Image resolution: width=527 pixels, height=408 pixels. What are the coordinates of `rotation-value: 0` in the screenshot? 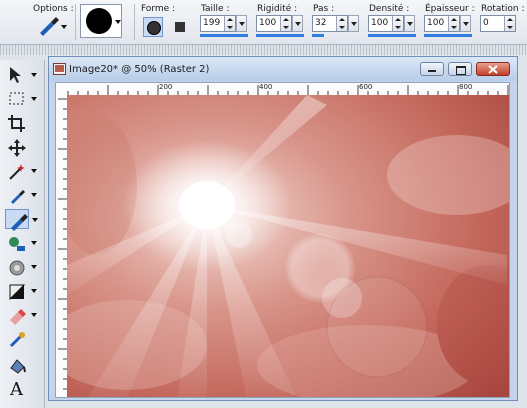 It's located at (486, 23).